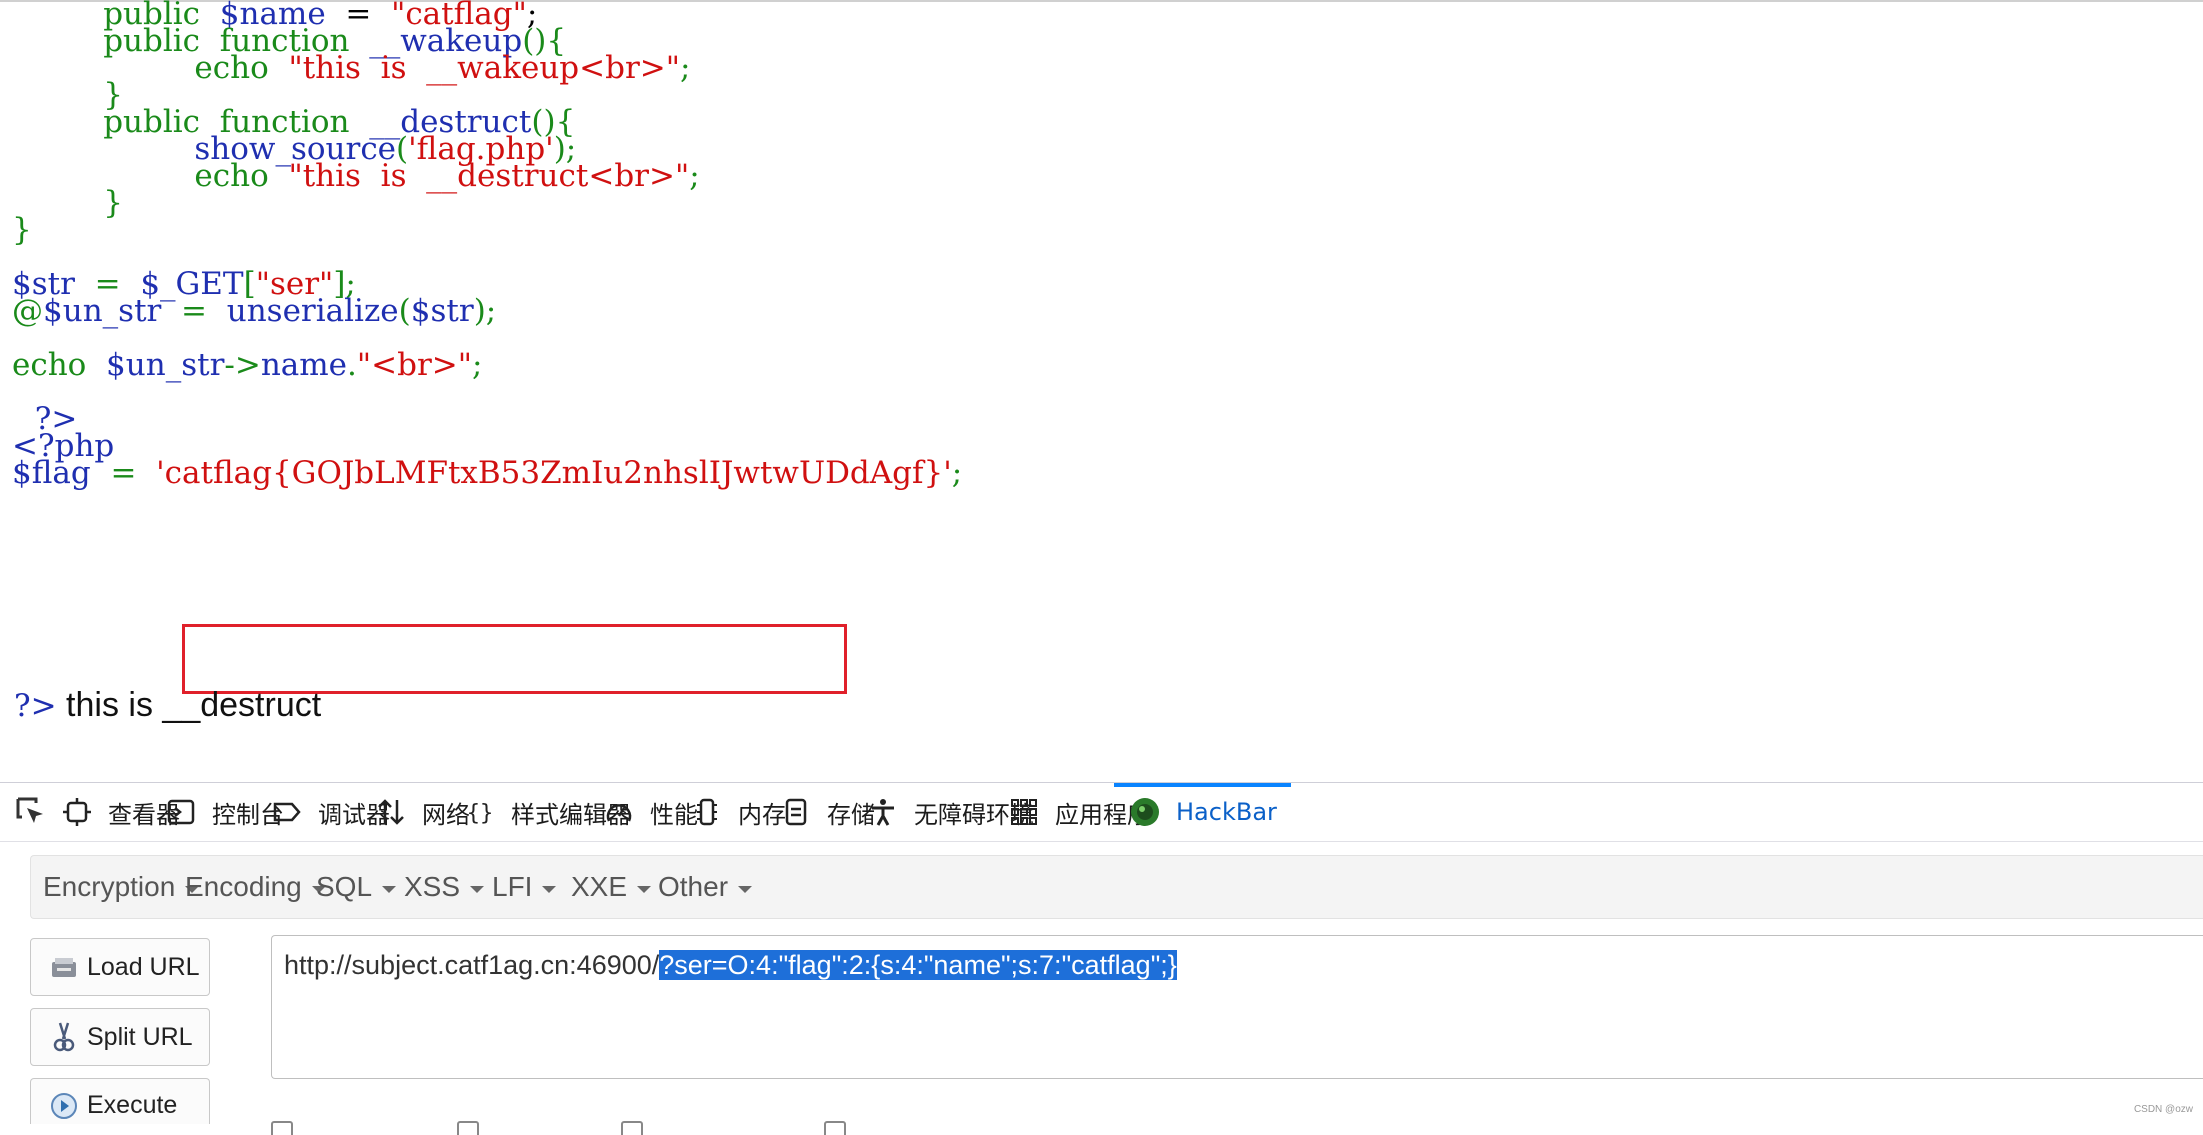  What do you see at coordinates (356, 887) in the screenshot?
I see `menu-sql: SQL` at bounding box center [356, 887].